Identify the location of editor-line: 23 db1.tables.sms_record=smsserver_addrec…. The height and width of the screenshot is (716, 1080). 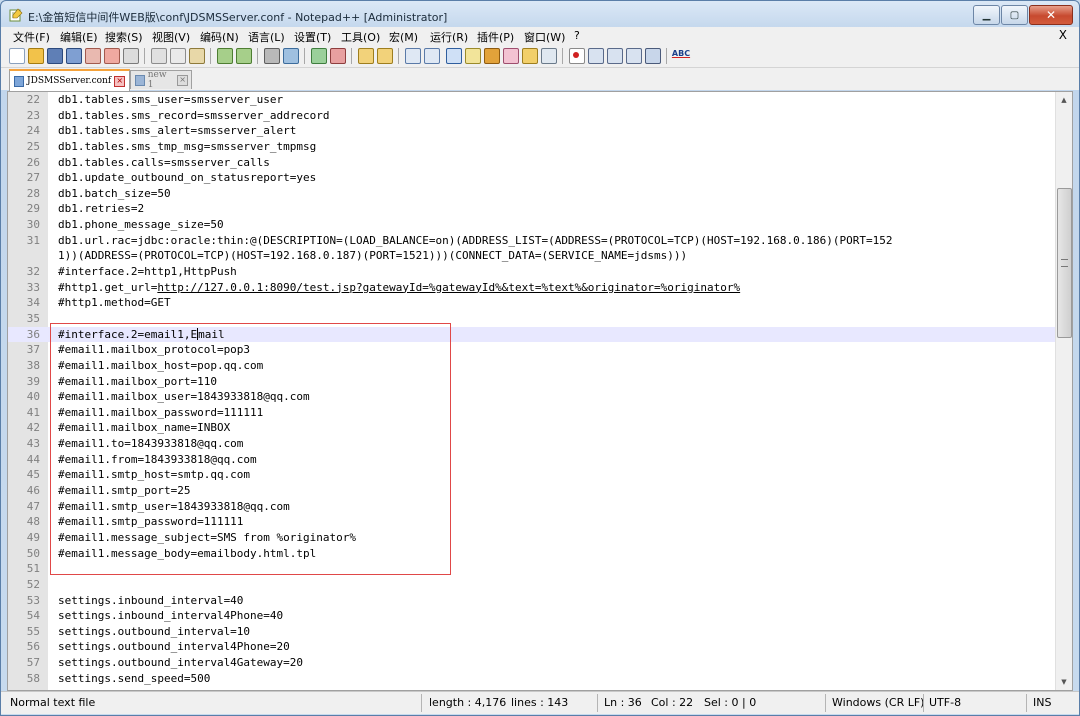
(532, 116).